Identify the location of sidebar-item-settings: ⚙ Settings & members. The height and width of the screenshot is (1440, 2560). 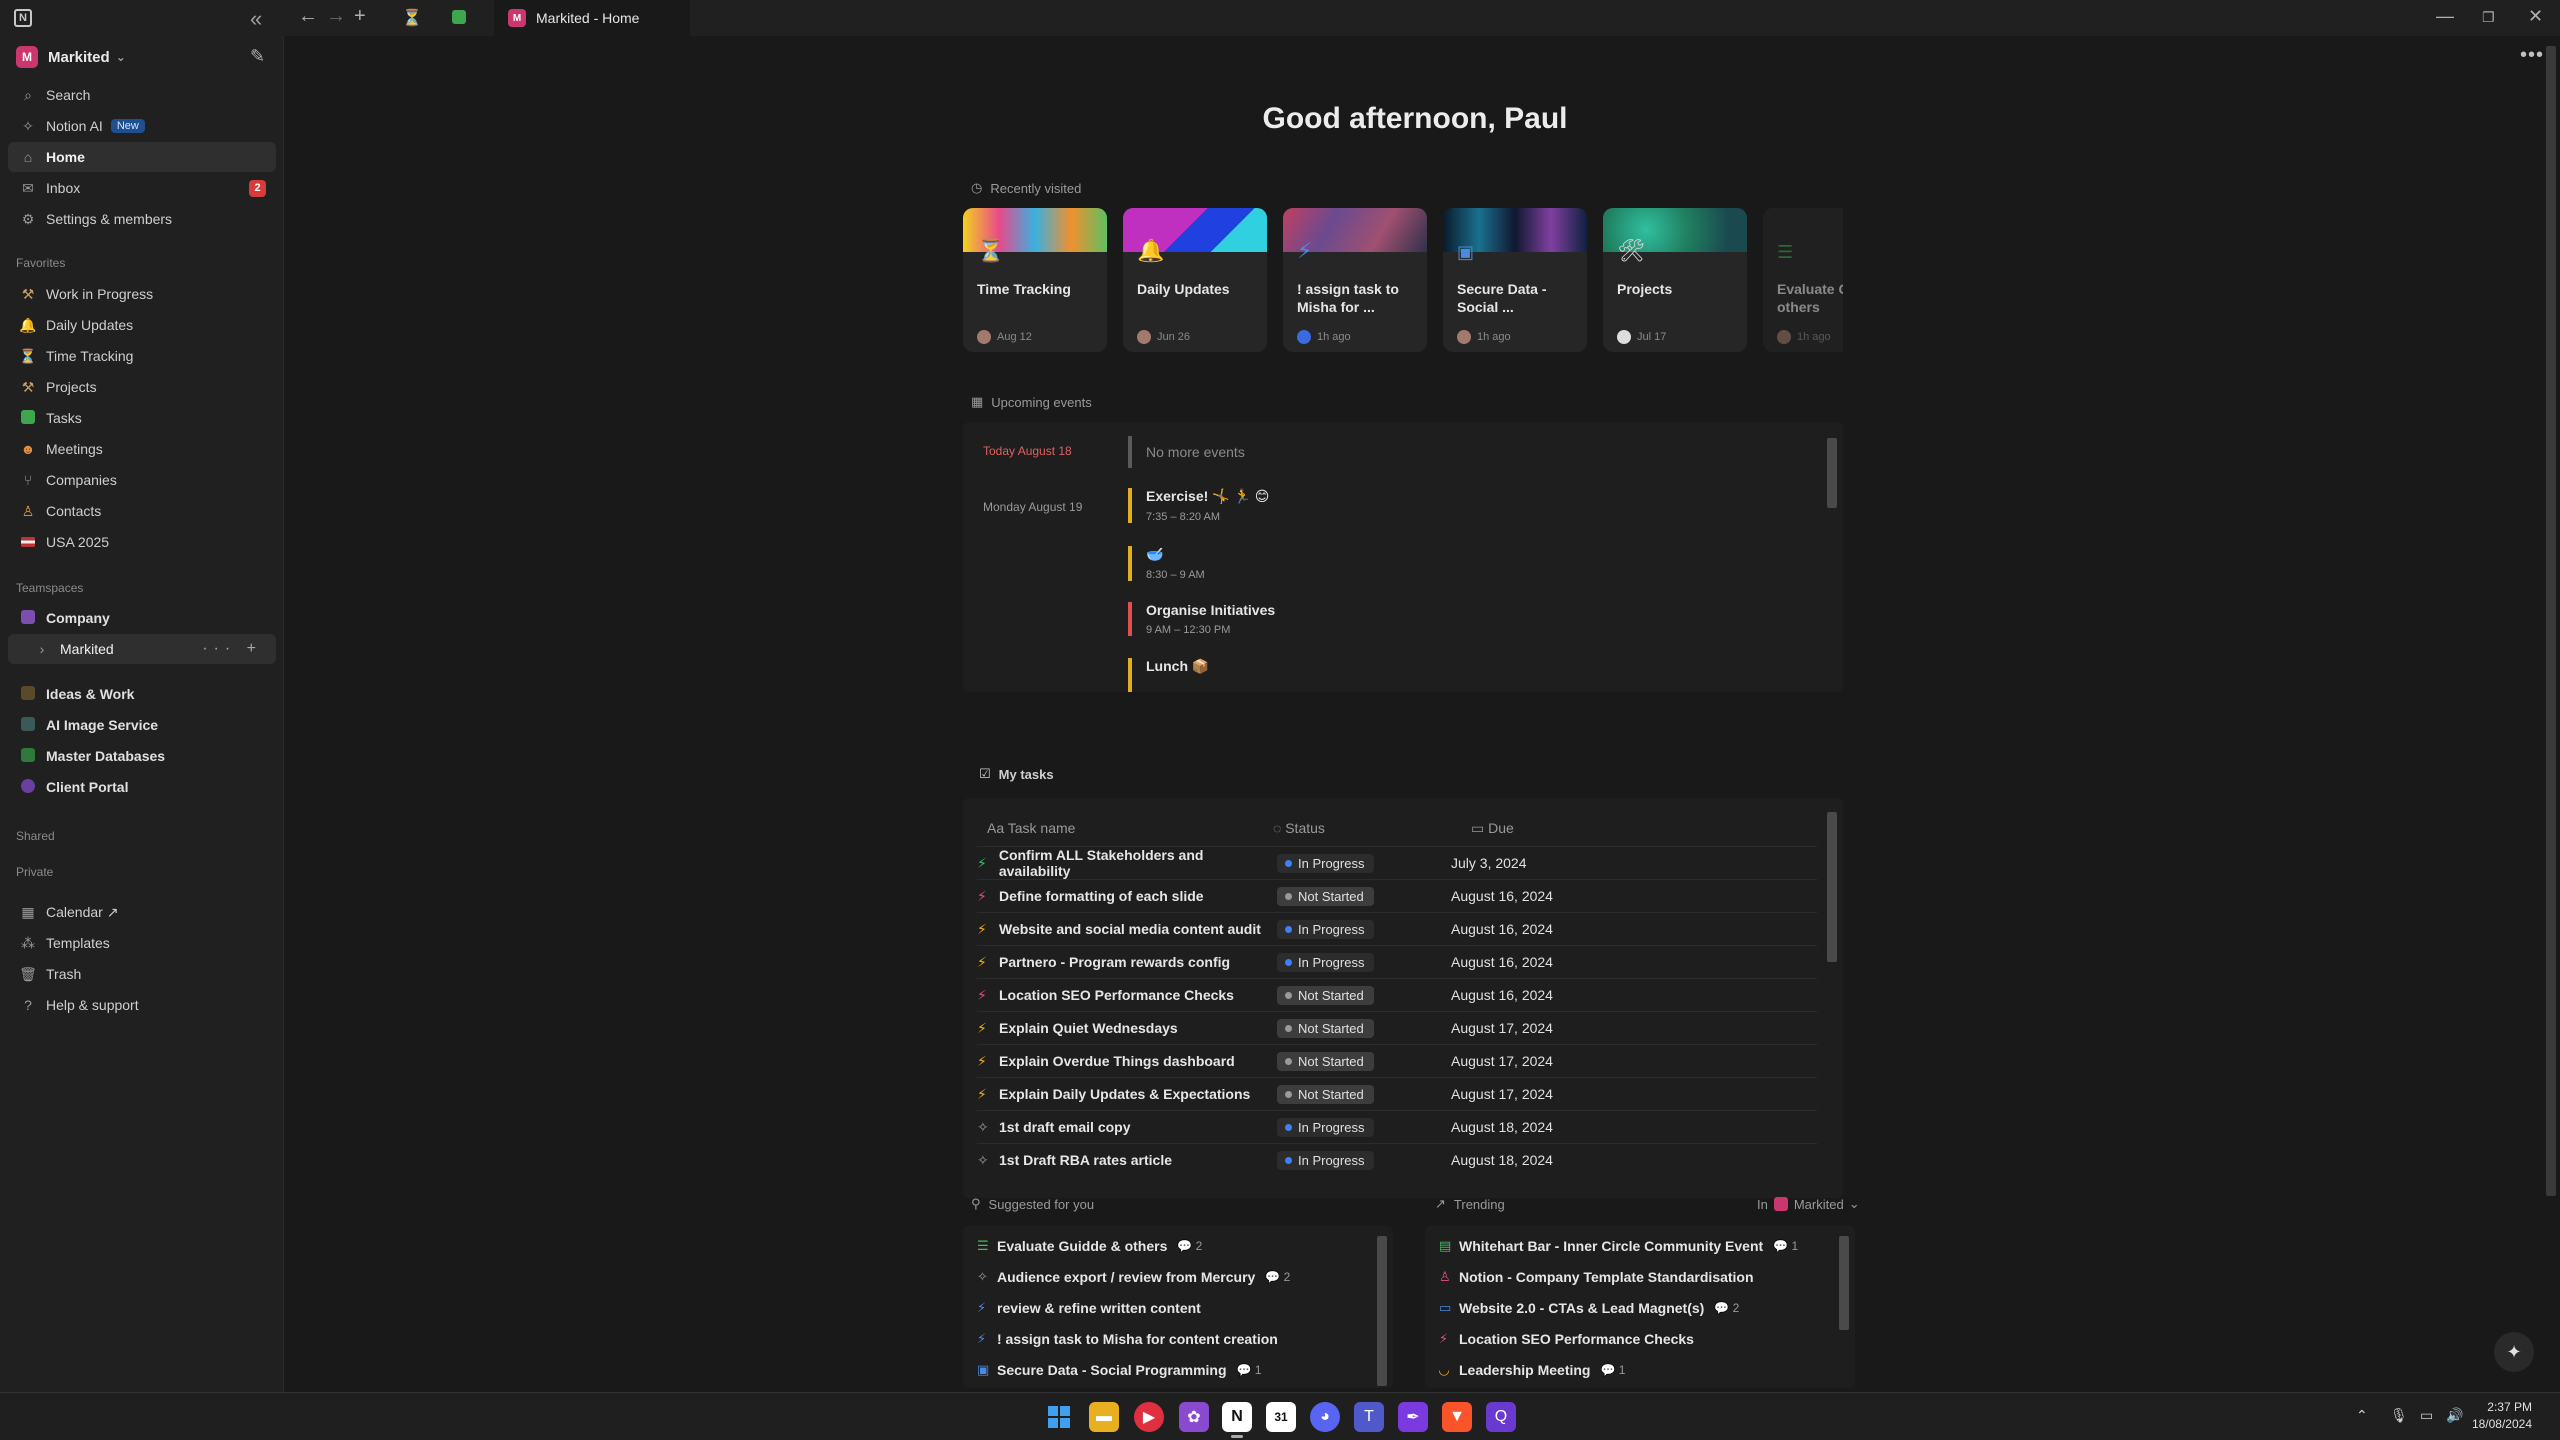
(142, 219).